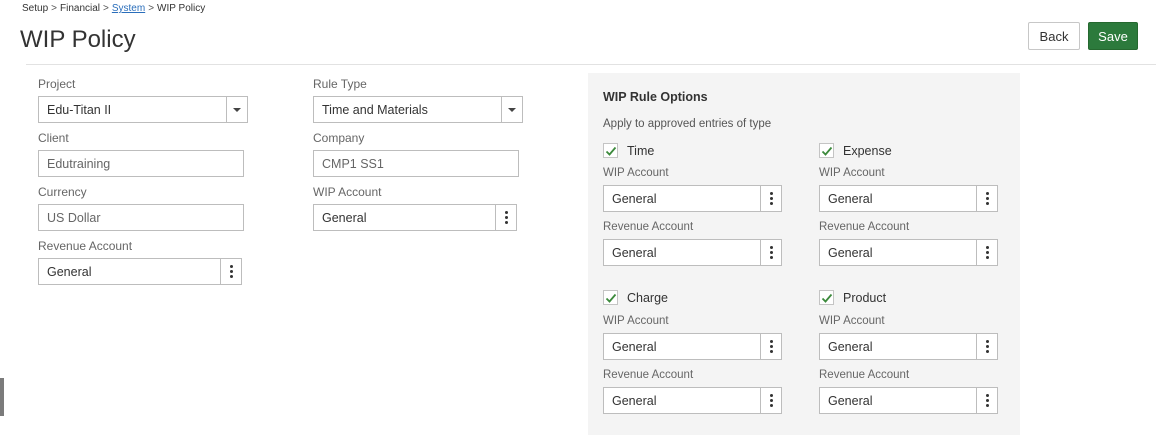 This screenshot has height=448, width=1156. What do you see at coordinates (634, 199) in the screenshot?
I see `time-wip-value: General` at bounding box center [634, 199].